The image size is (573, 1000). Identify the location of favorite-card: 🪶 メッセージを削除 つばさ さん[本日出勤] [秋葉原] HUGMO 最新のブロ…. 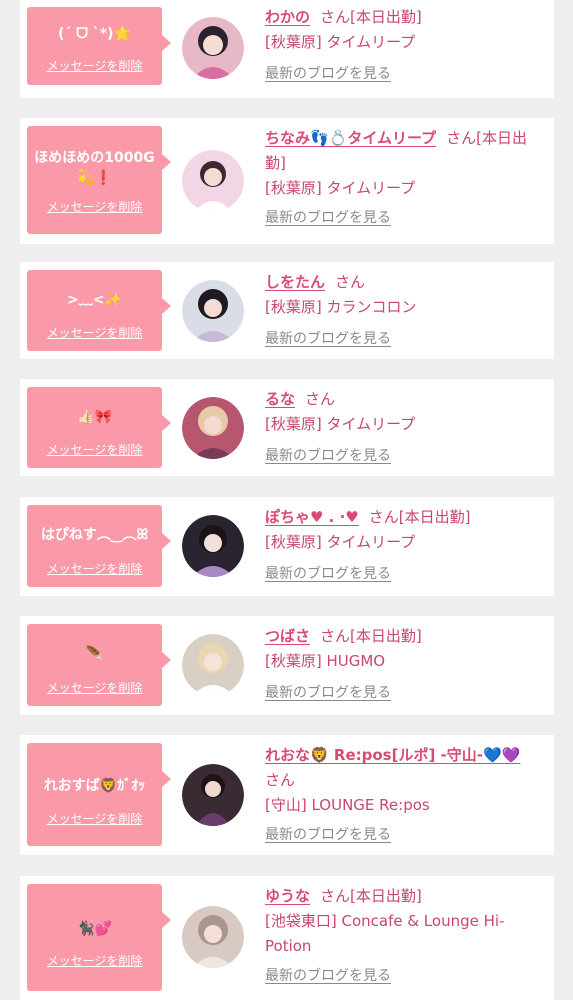
(287, 665).